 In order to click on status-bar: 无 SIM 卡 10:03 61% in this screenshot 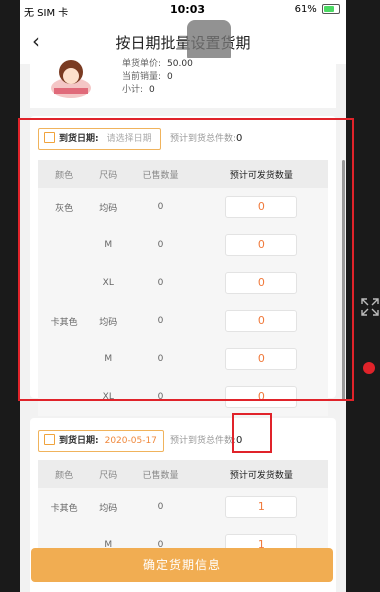, I will do `click(183, 10)`.